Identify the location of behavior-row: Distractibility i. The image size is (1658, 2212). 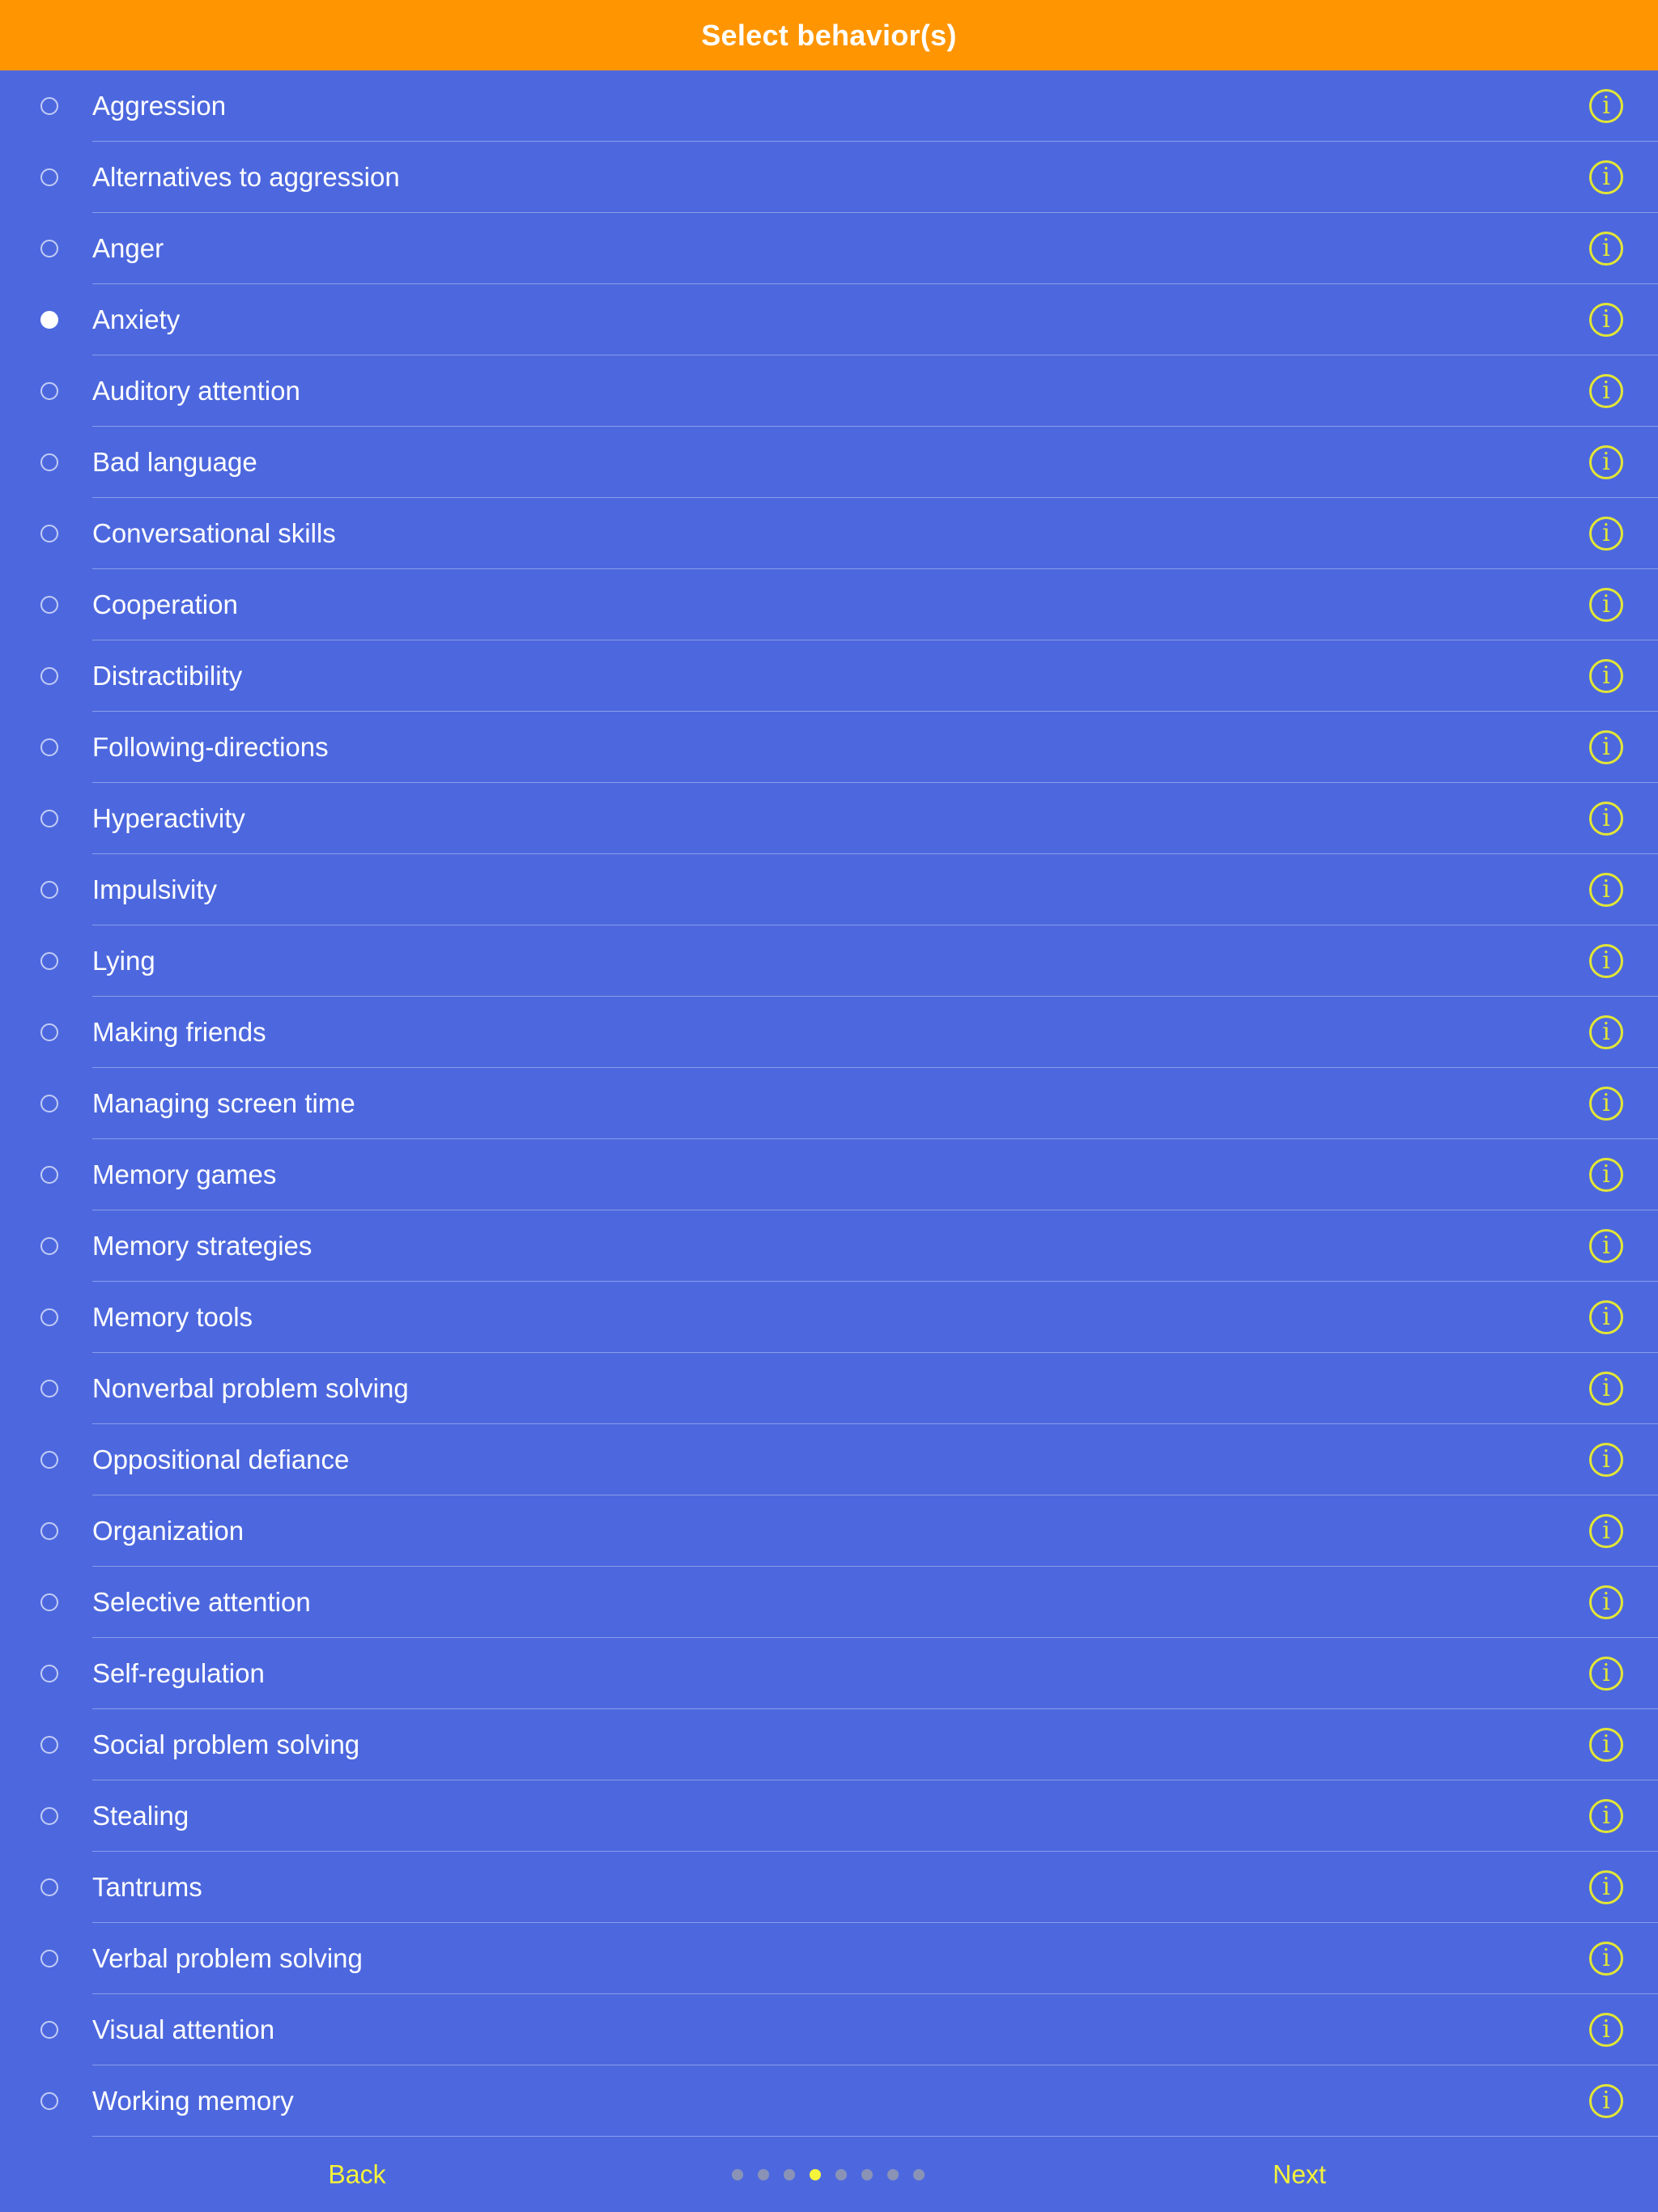
(829, 676).